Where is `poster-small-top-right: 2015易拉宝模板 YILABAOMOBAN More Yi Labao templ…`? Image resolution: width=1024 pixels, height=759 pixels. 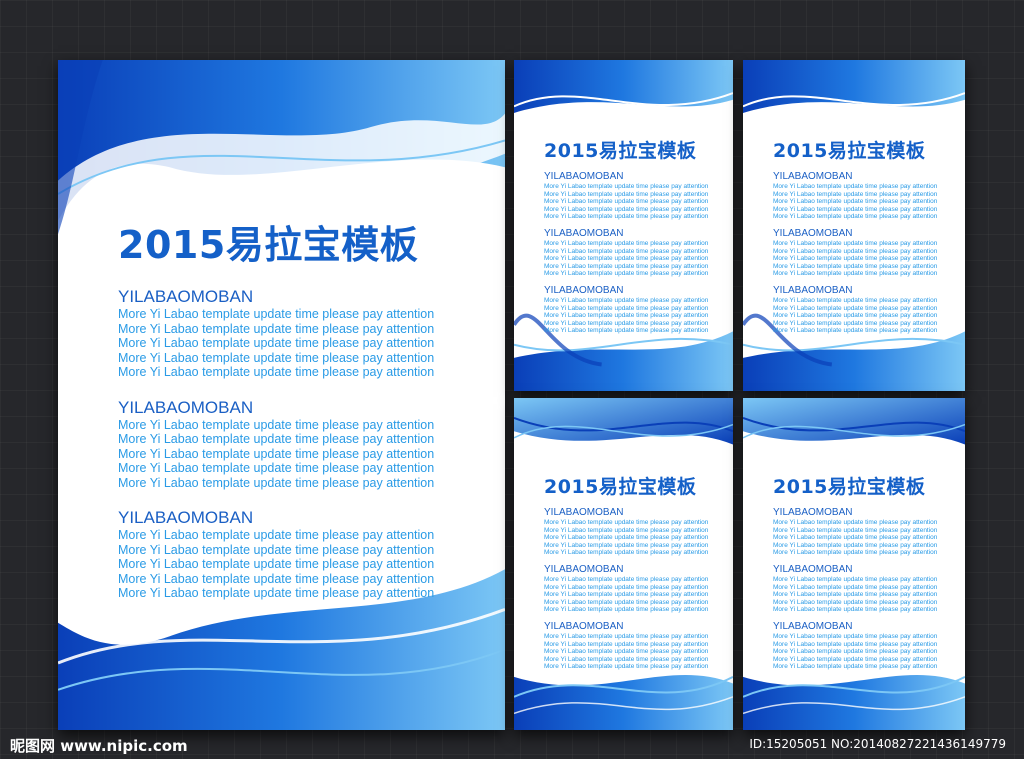 poster-small-top-right: 2015易拉宝模板 YILABAOMOBAN More Yi Labao templ… is located at coordinates (854, 225).